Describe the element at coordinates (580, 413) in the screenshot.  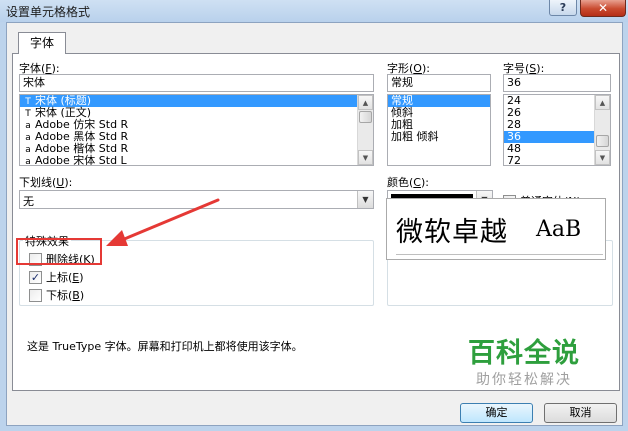
I see `cancel-button: 取消` at that location.